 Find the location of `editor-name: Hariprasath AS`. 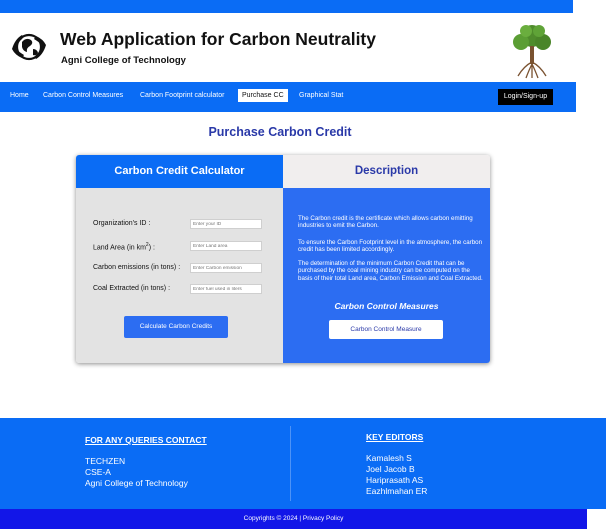

editor-name: Hariprasath AS is located at coordinates (395, 480).